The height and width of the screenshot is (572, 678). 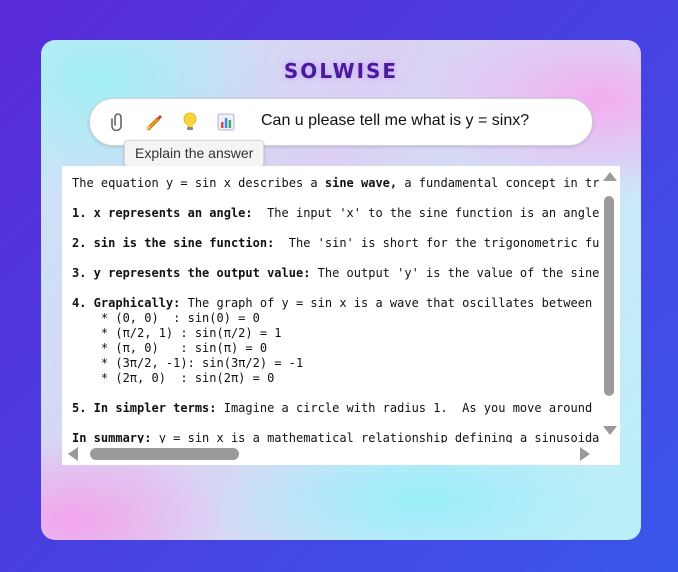 What do you see at coordinates (173, 243) in the screenshot?
I see `point-2-heading: 2. sin is the sine function:` at bounding box center [173, 243].